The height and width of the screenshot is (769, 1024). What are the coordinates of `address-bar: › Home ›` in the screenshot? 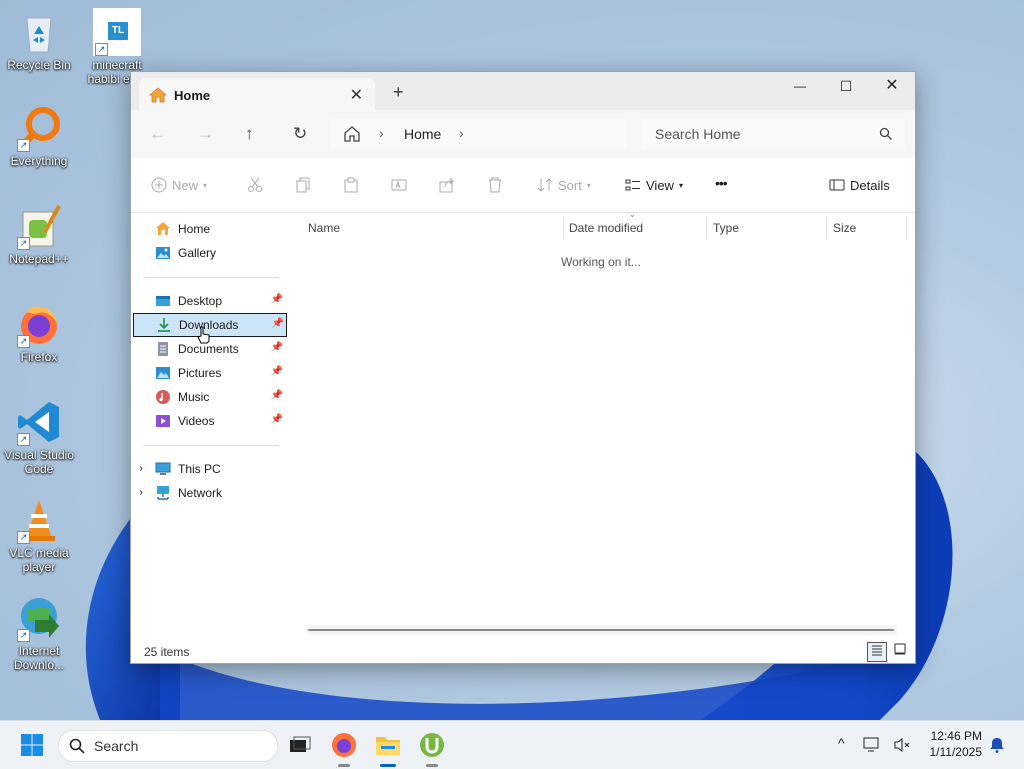 It's located at (479, 134).